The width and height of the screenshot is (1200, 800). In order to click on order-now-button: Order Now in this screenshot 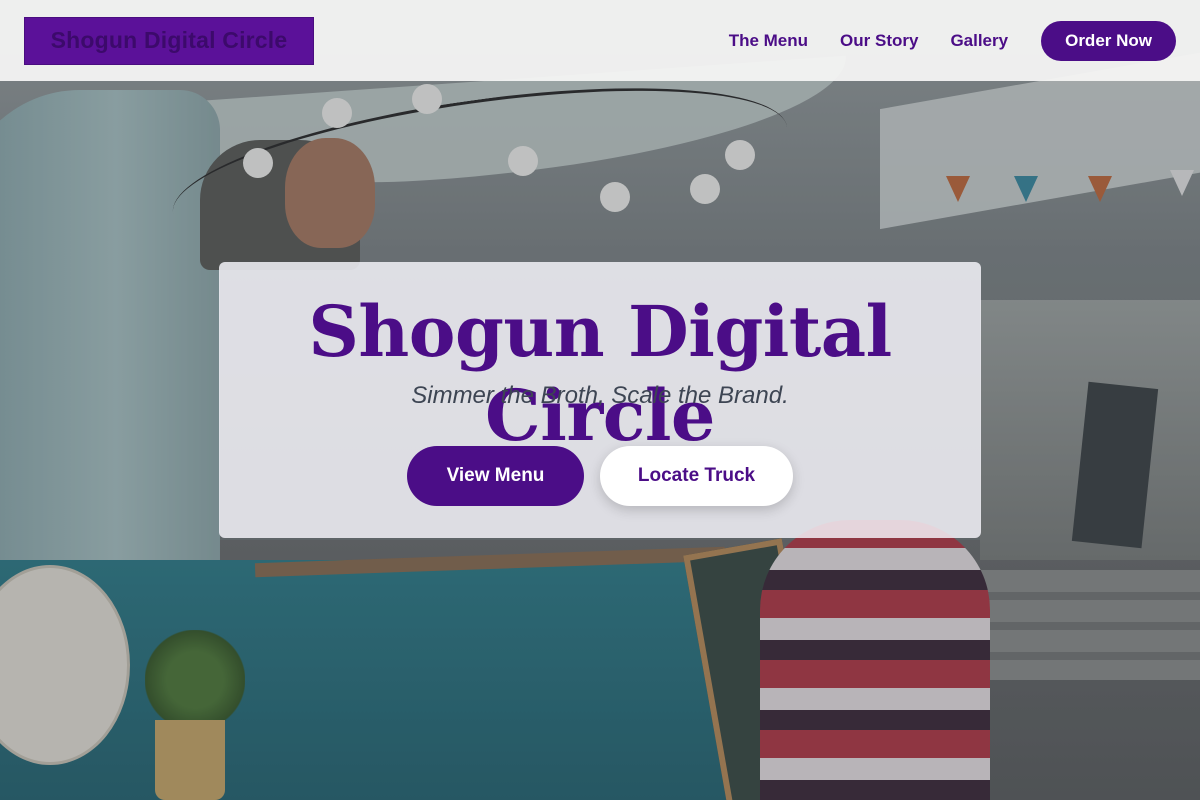, I will do `click(1108, 40)`.